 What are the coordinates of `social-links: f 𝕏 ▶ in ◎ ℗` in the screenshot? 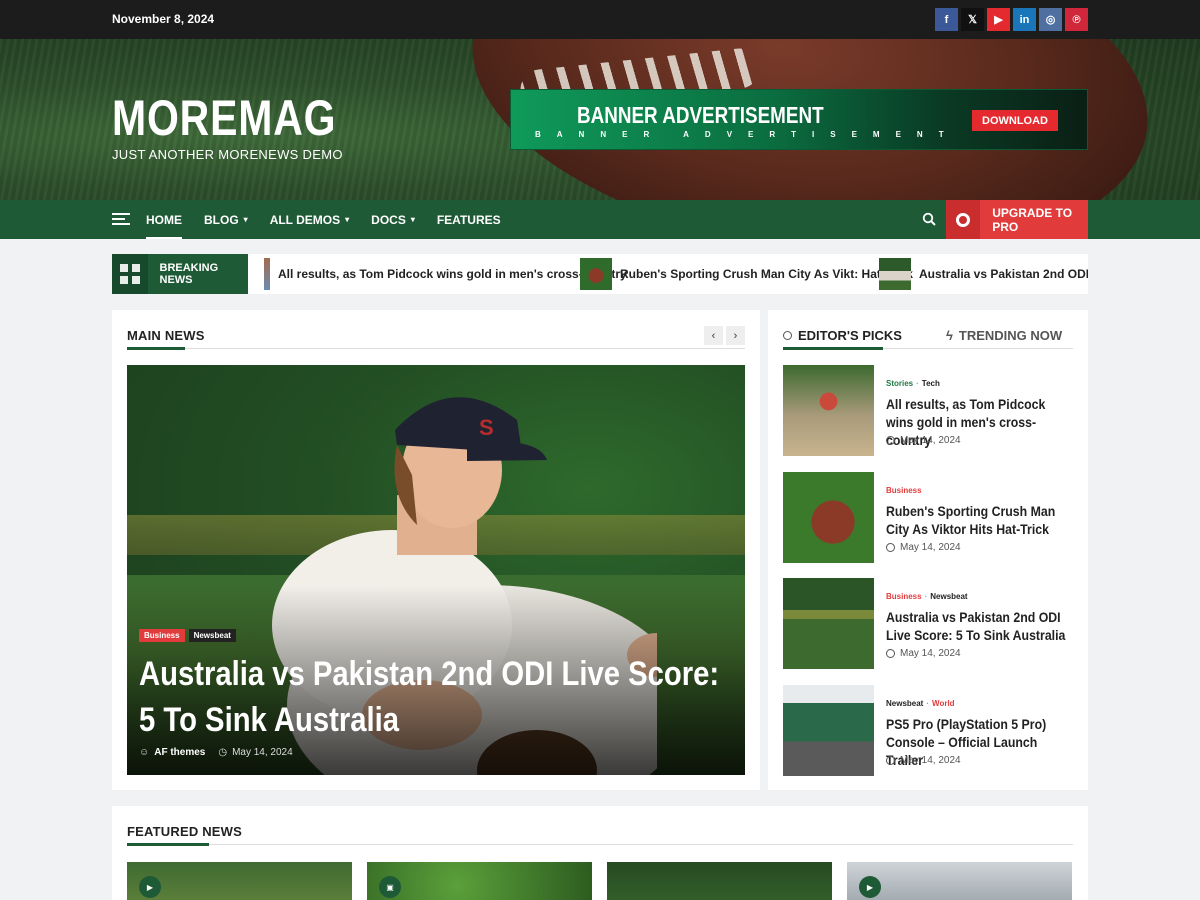 It's located at (1011, 19).